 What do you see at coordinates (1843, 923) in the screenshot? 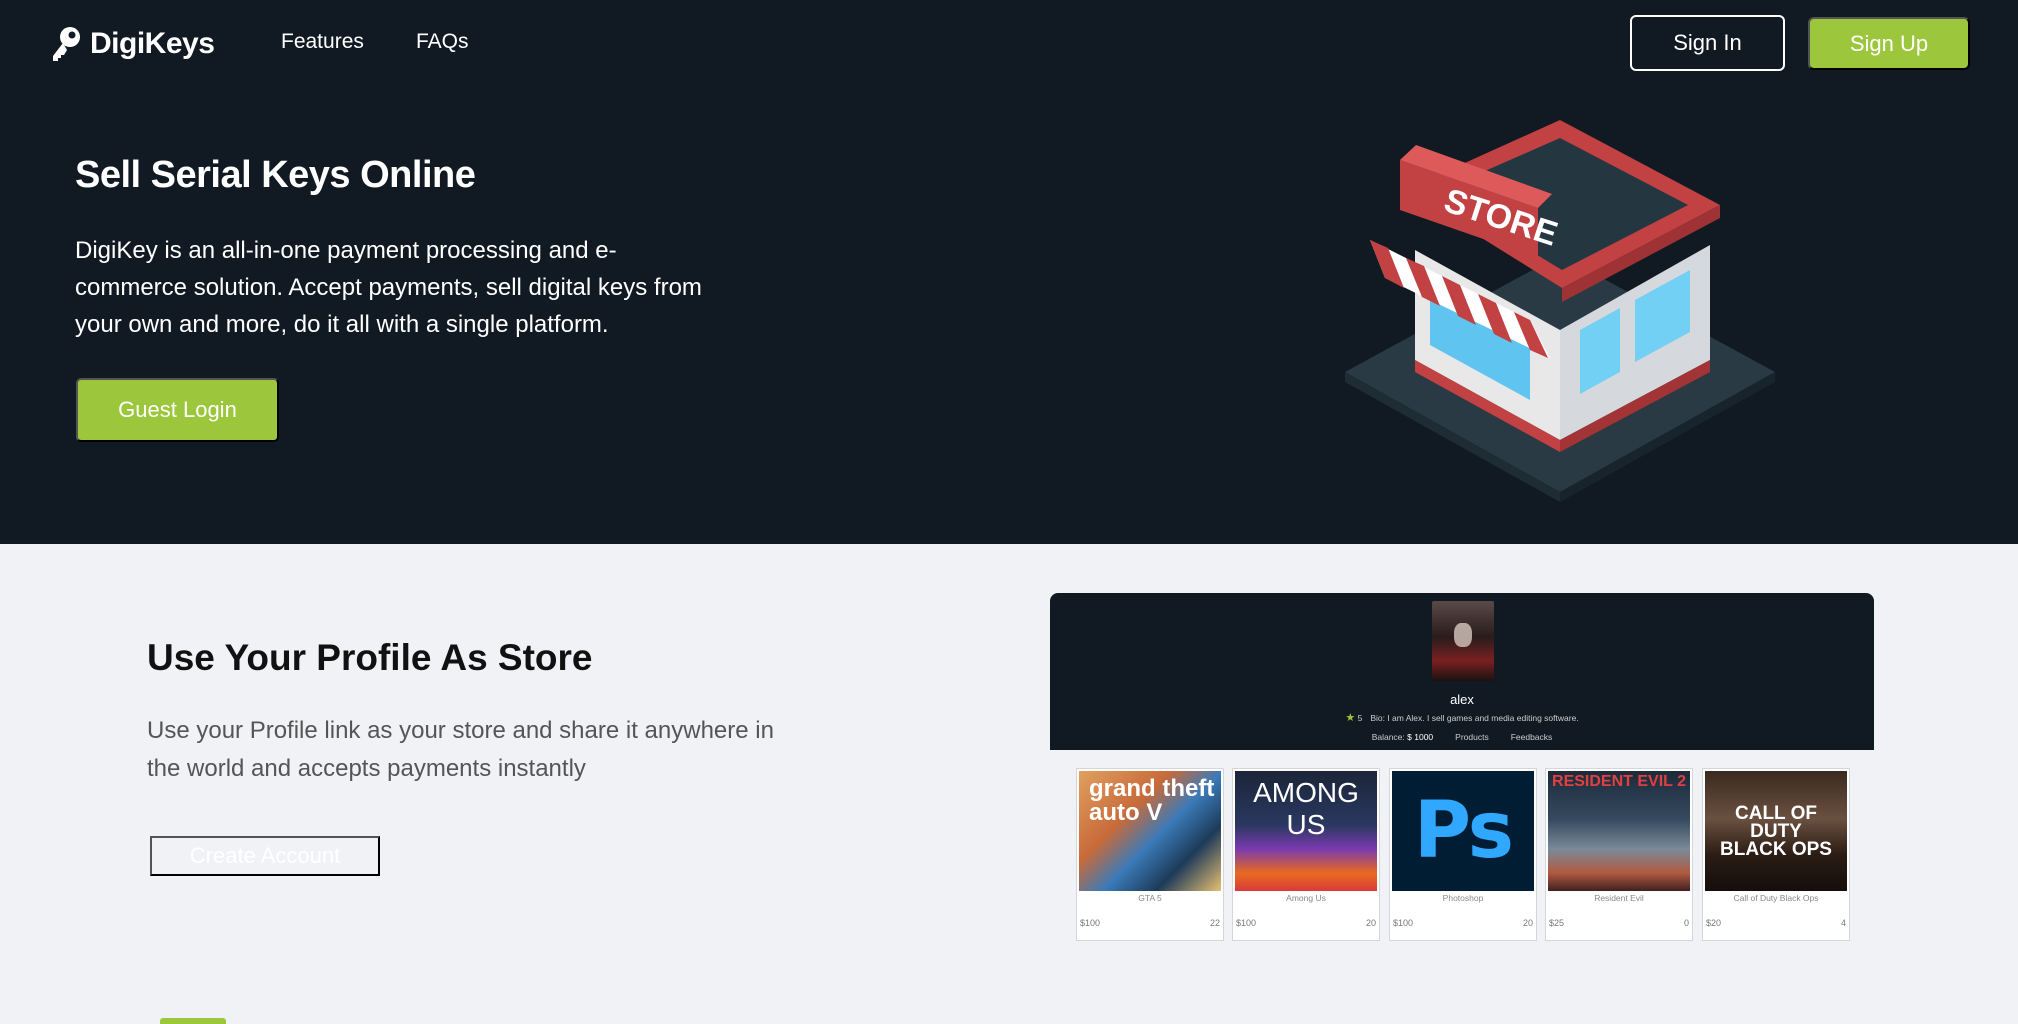
I see `product-stock: 4` at bounding box center [1843, 923].